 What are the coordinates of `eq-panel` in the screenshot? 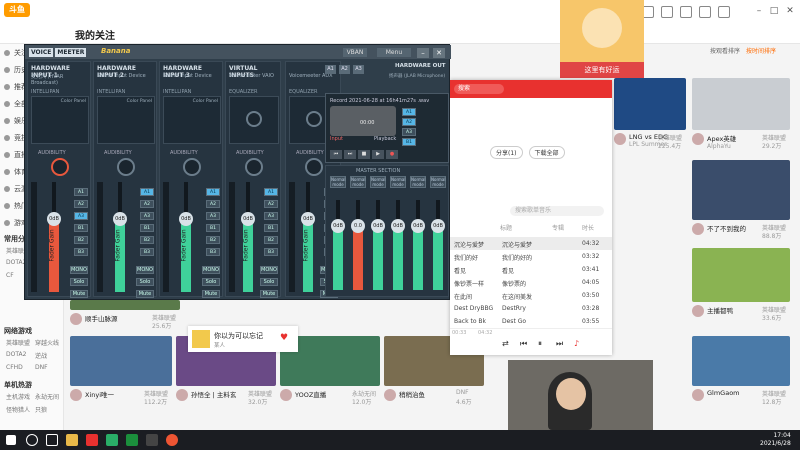 It's located at (254, 120).